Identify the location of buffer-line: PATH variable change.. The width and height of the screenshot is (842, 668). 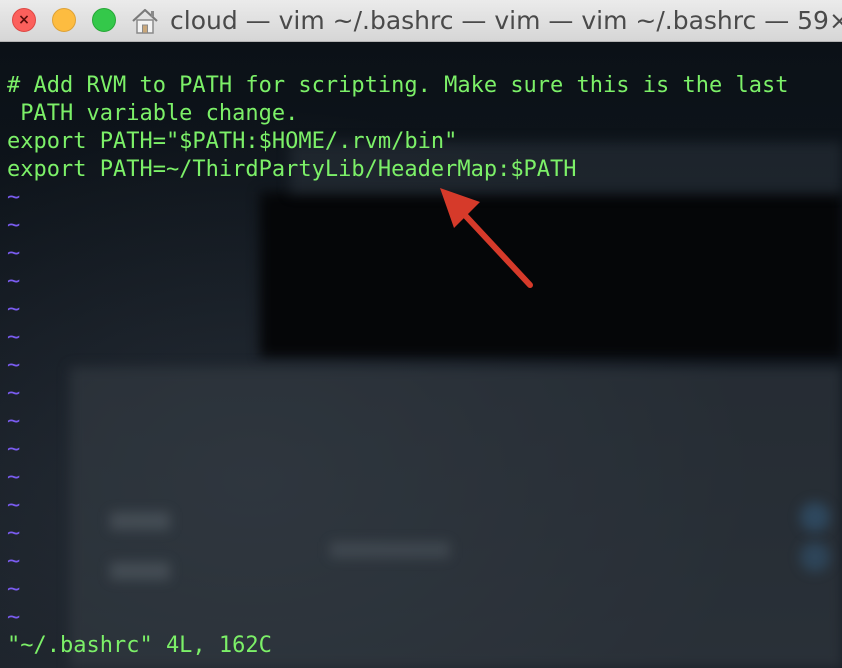
(422, 114).